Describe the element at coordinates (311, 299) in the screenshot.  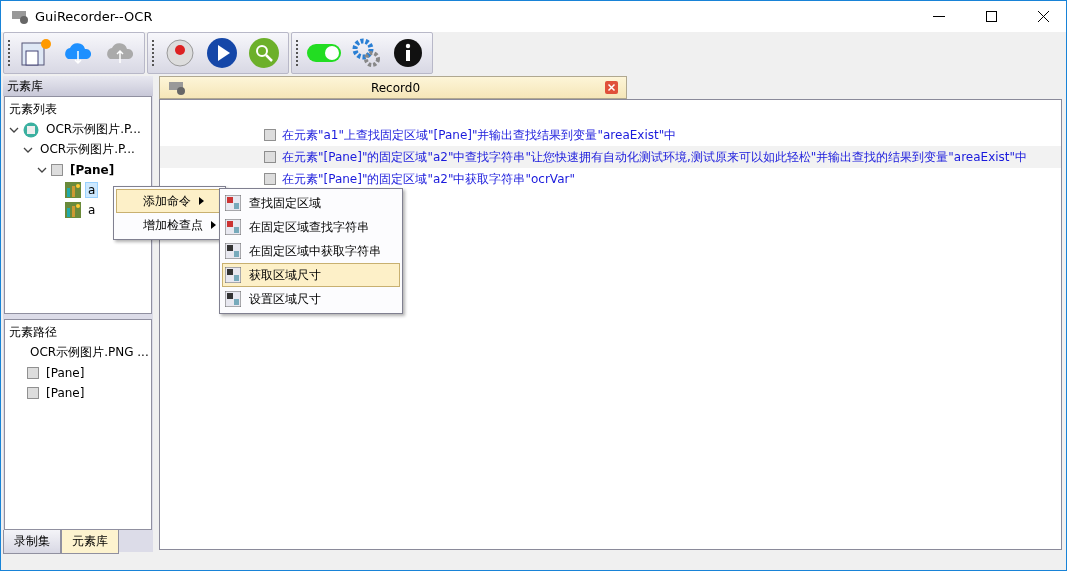
I see `menu-item: 设置区域尺寸` at that location.